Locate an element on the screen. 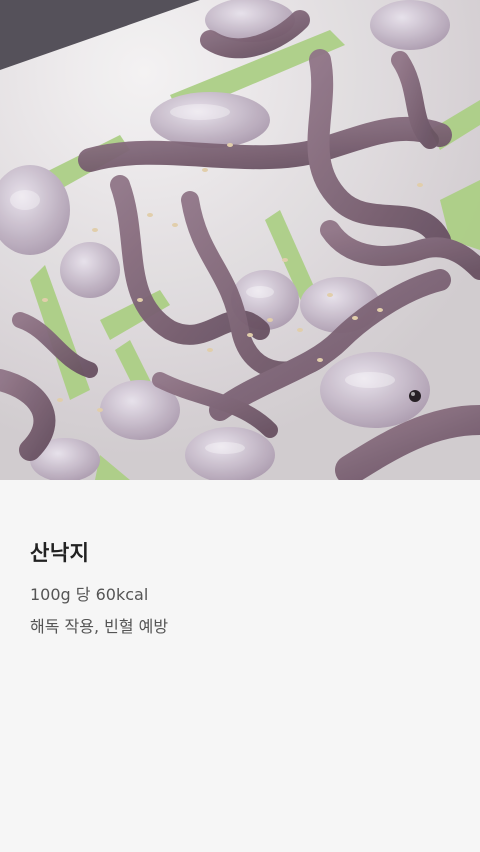  food-info: 산낙지 100g 당 60kcal 해독 작용, 빈혈 예방 is located at coordinates (240, 594).